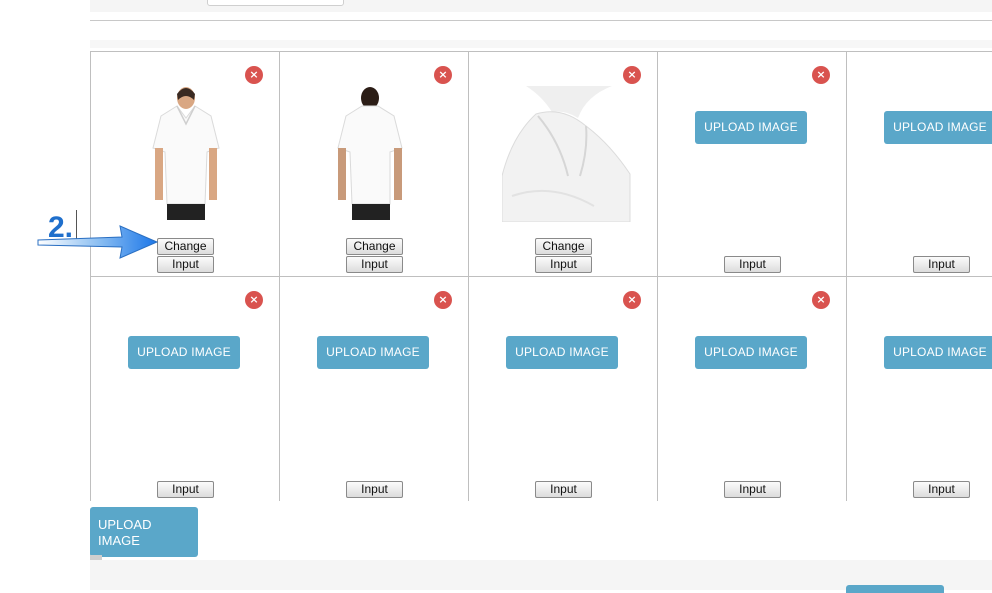 The height and width of the screenshot is (593, 992). Describe the element at coordinates (541, 44) in the screenshot. I see `grid-header-strip` at that location.